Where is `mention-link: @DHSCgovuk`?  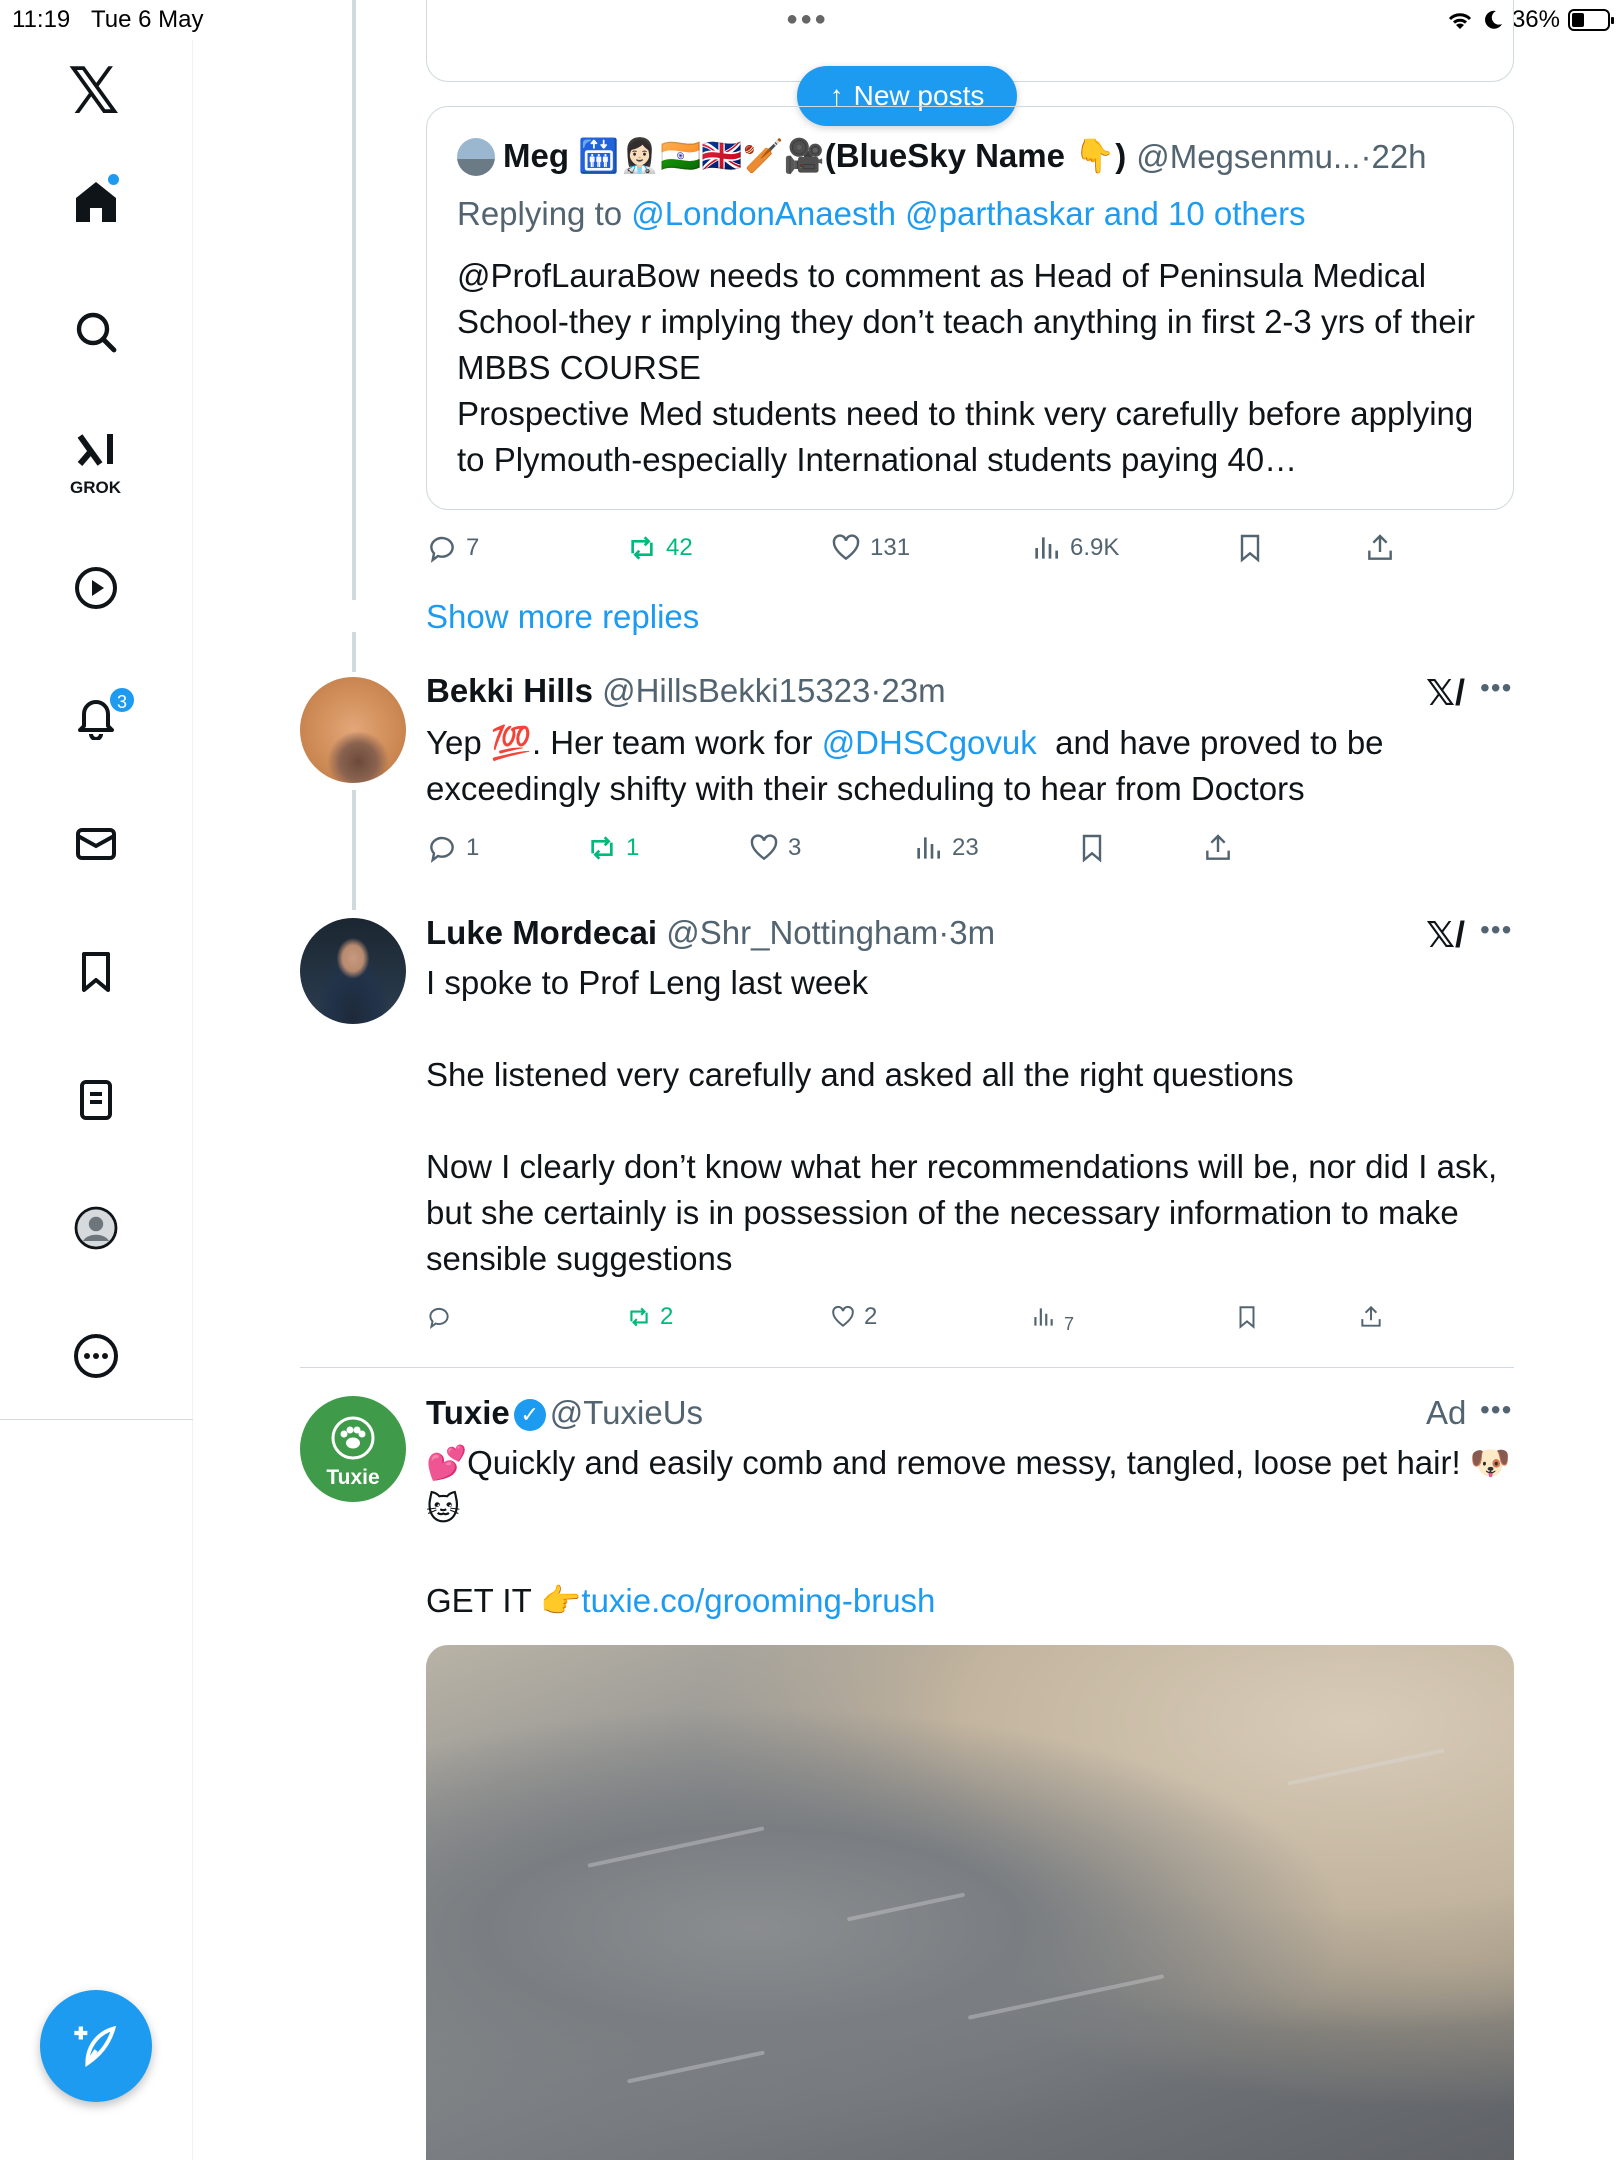
mention-link: @DHSCgovuk is located at coordinates (929, 742).